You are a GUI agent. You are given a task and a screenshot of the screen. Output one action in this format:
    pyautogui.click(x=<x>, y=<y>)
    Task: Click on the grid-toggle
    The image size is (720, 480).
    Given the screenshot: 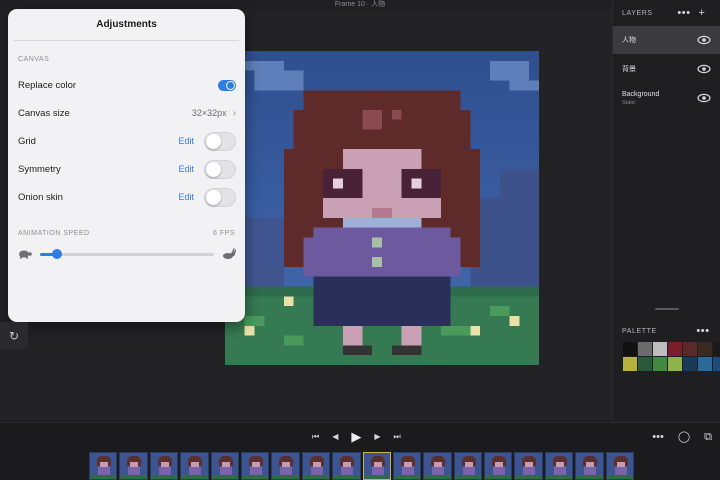 What is the action you would take?
    pyautogui.click(x=220, y=141)
    